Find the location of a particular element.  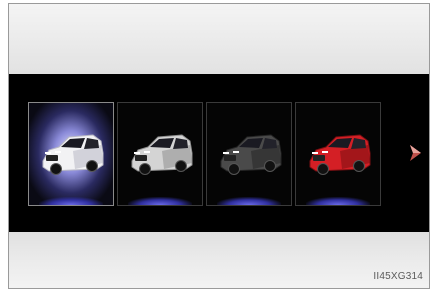

tile-vehicle-white is located at coordinates (71, 154).